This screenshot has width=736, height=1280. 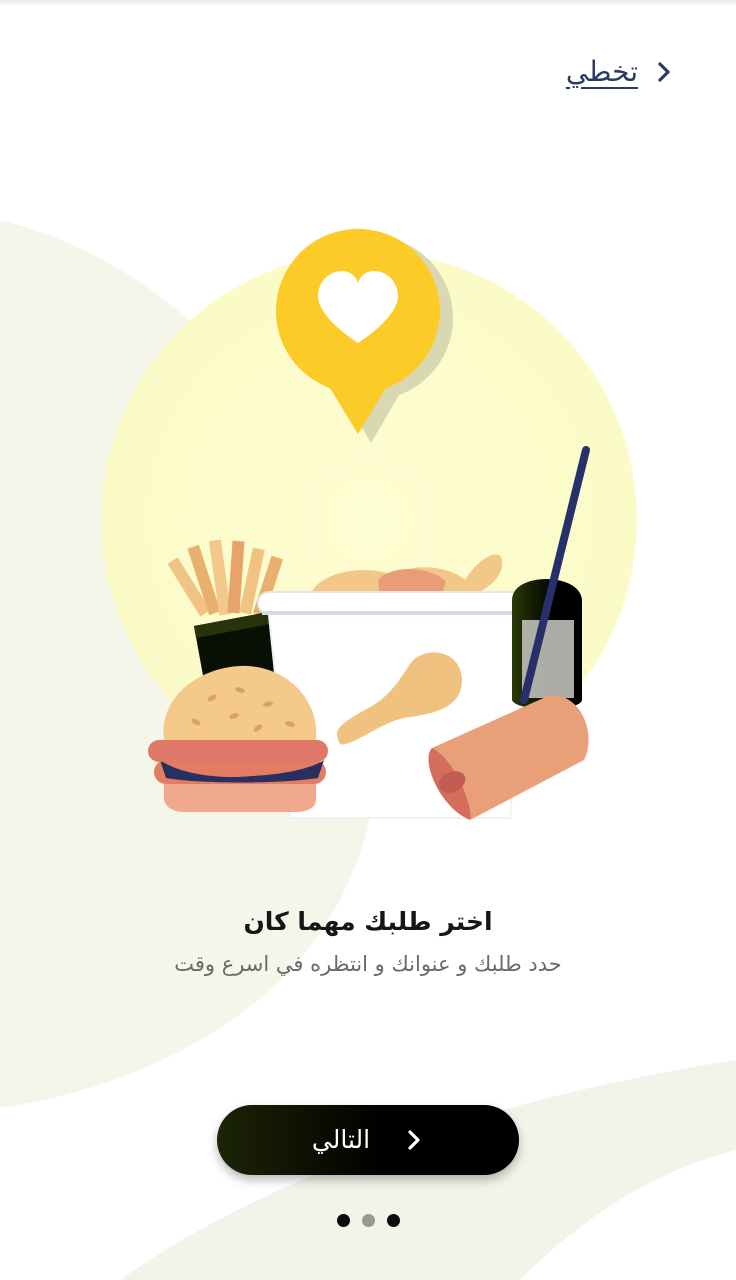 I want to click on next-button-label: التالي, so click(x=341, y=1139).